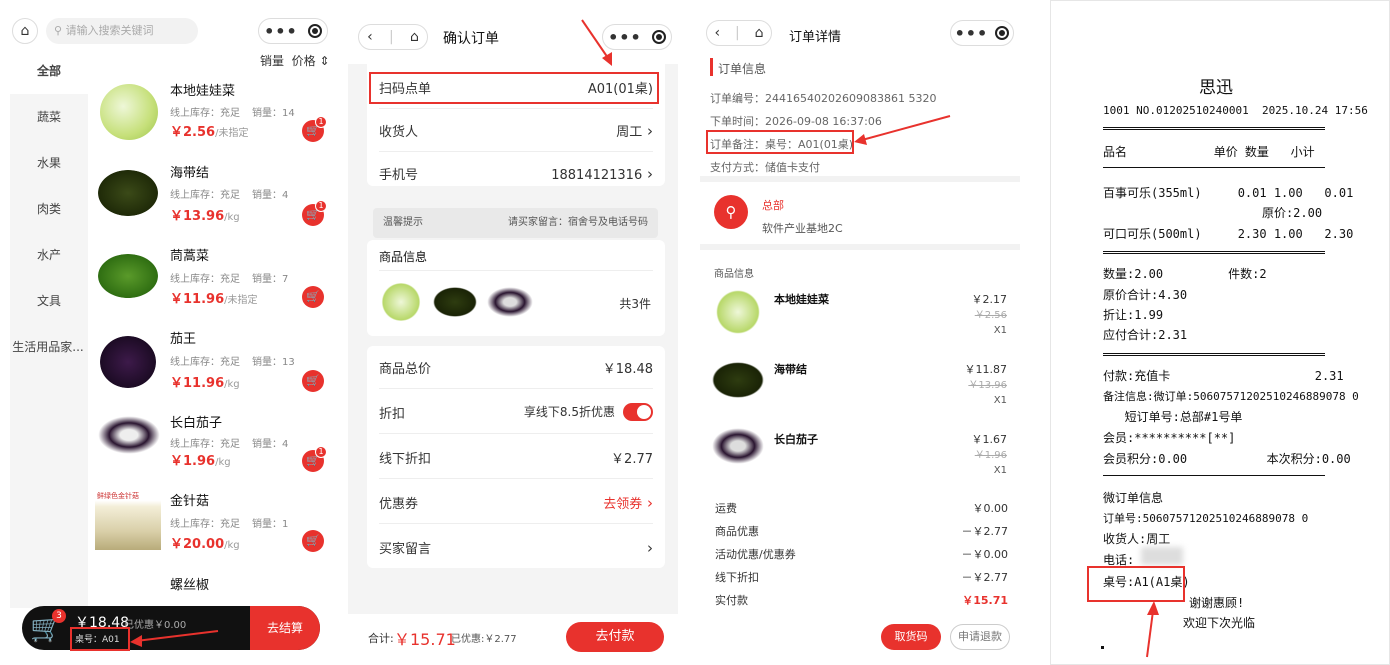 This screenshot has width=1390, height=665. I want to click on category-all: 全部, so click(49, 71).